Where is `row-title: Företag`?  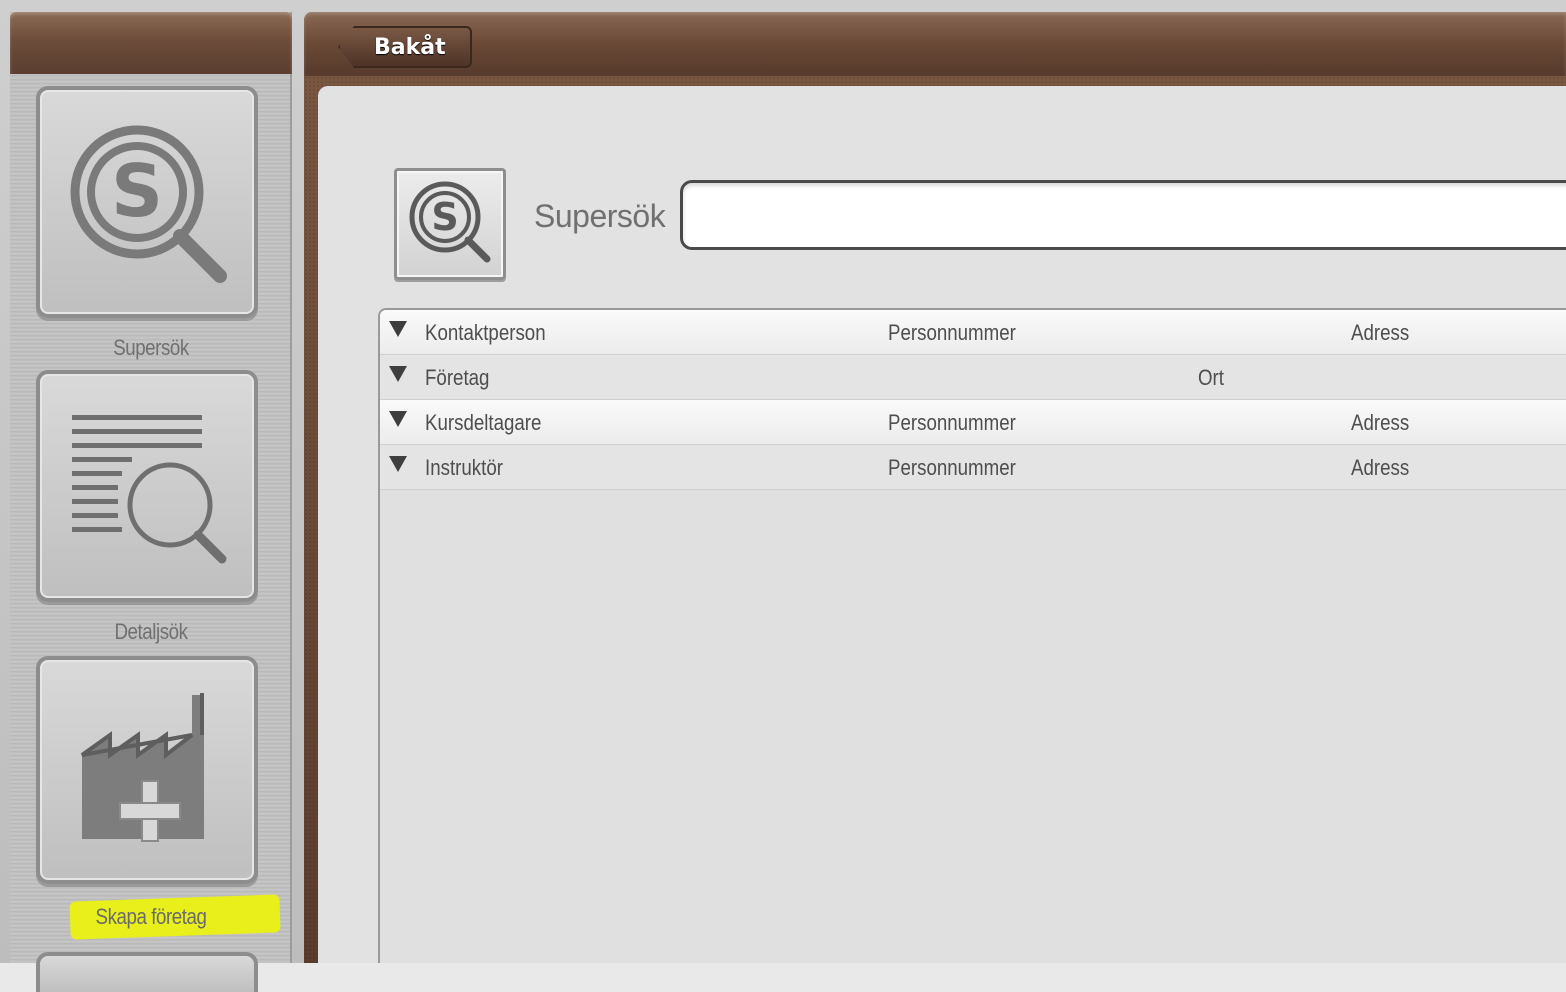 row-title: Företag is located at coordinates (457, 377).